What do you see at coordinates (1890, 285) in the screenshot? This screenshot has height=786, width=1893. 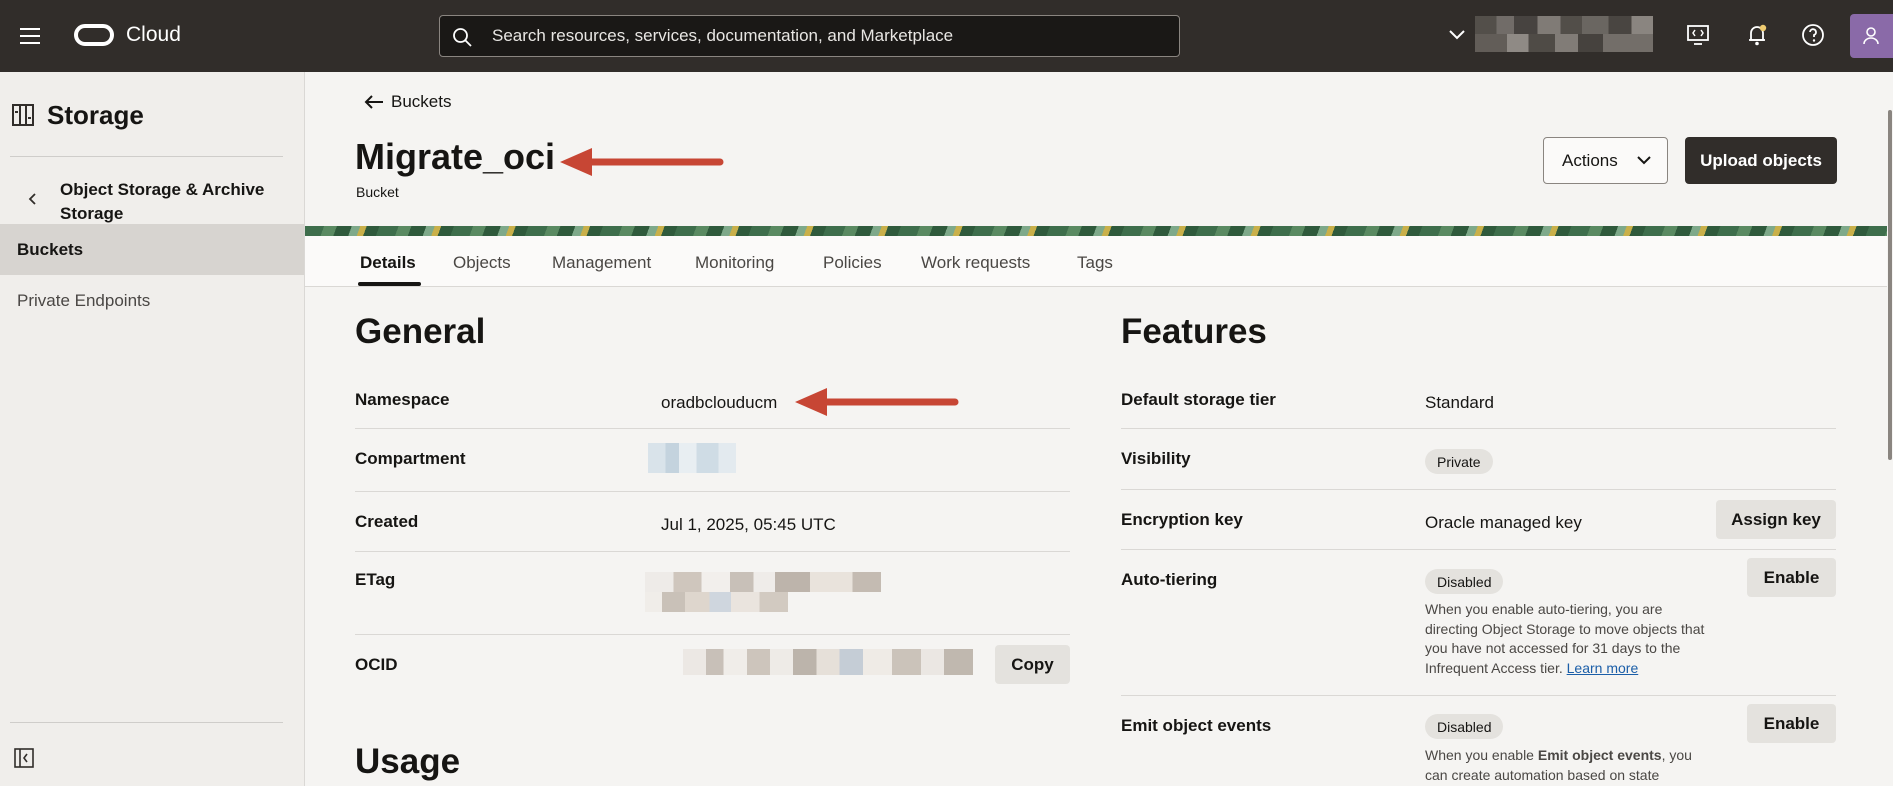 I see `scrollbar-thumb` at bounding box center [1890, 285].